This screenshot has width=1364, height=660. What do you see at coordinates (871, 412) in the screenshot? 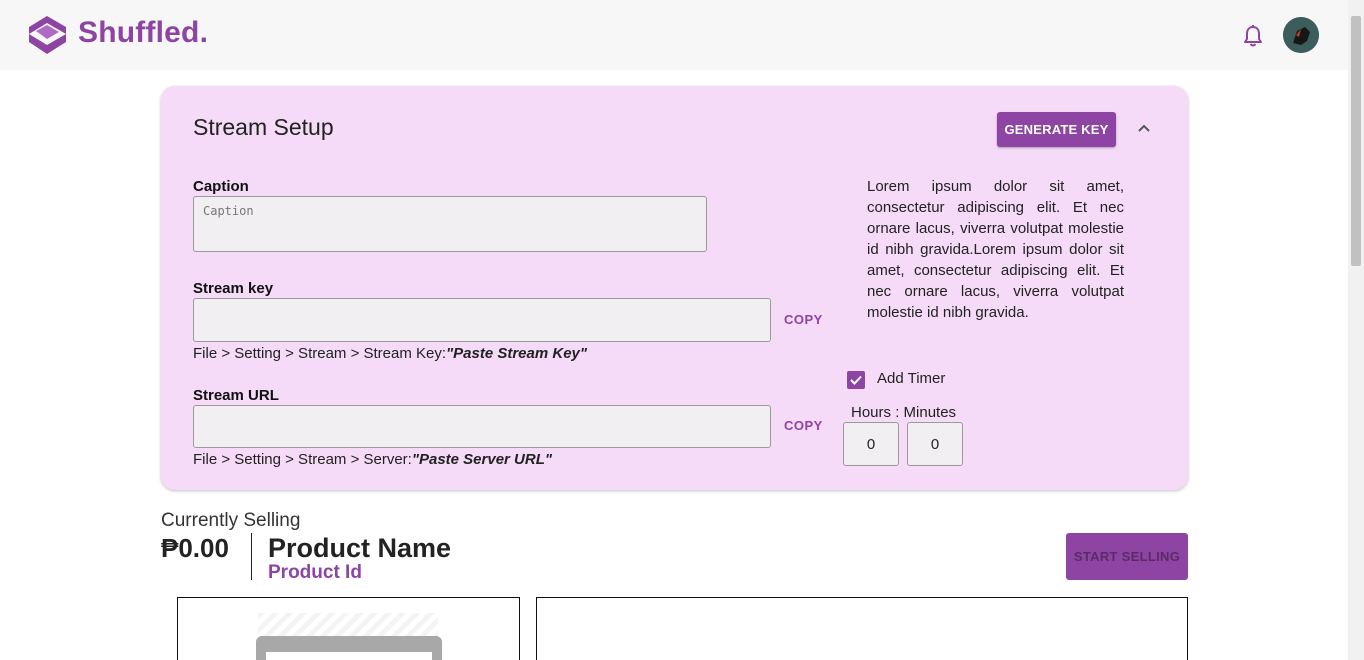
I see `hours-label: Hours` at bounding box center [871, 412].